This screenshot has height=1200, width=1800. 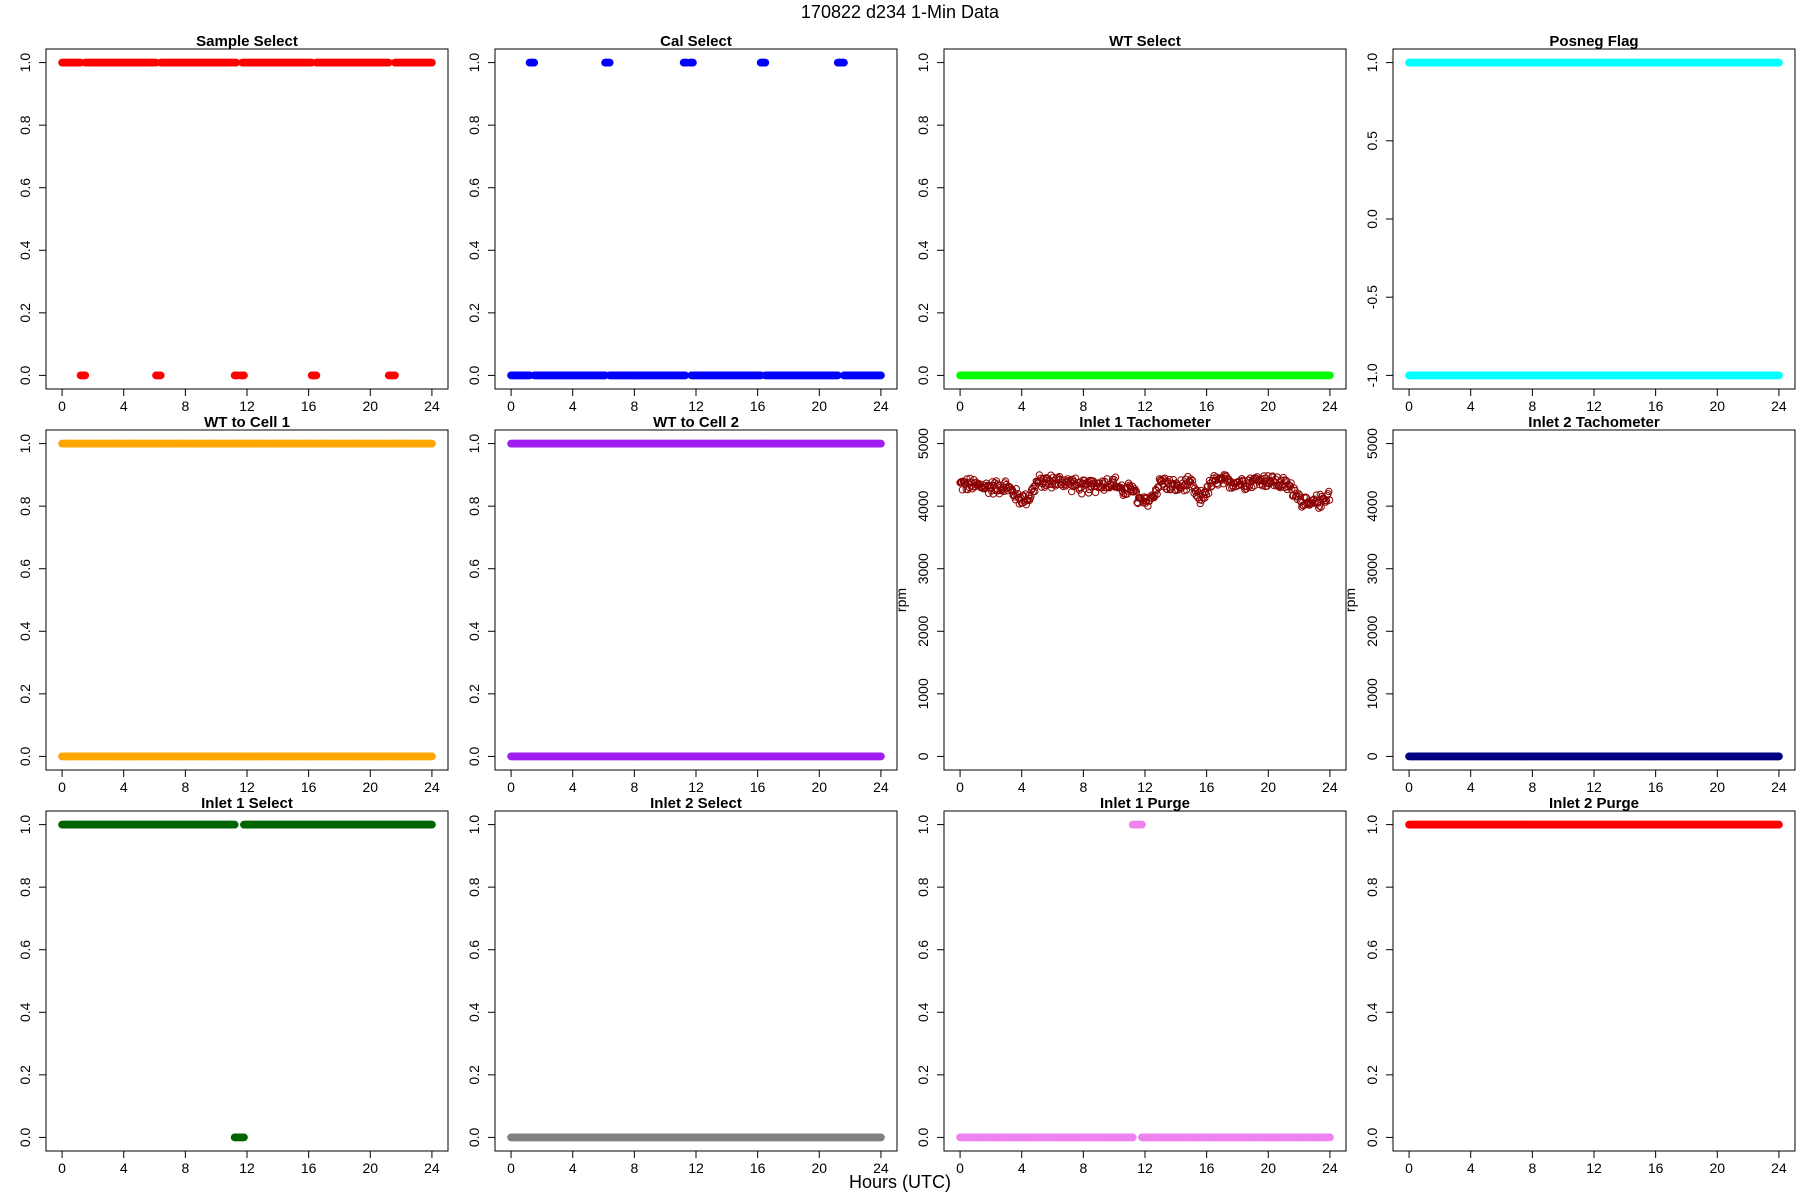 I want to click on y-axis-label: rpm, so click(x=901, y=600).